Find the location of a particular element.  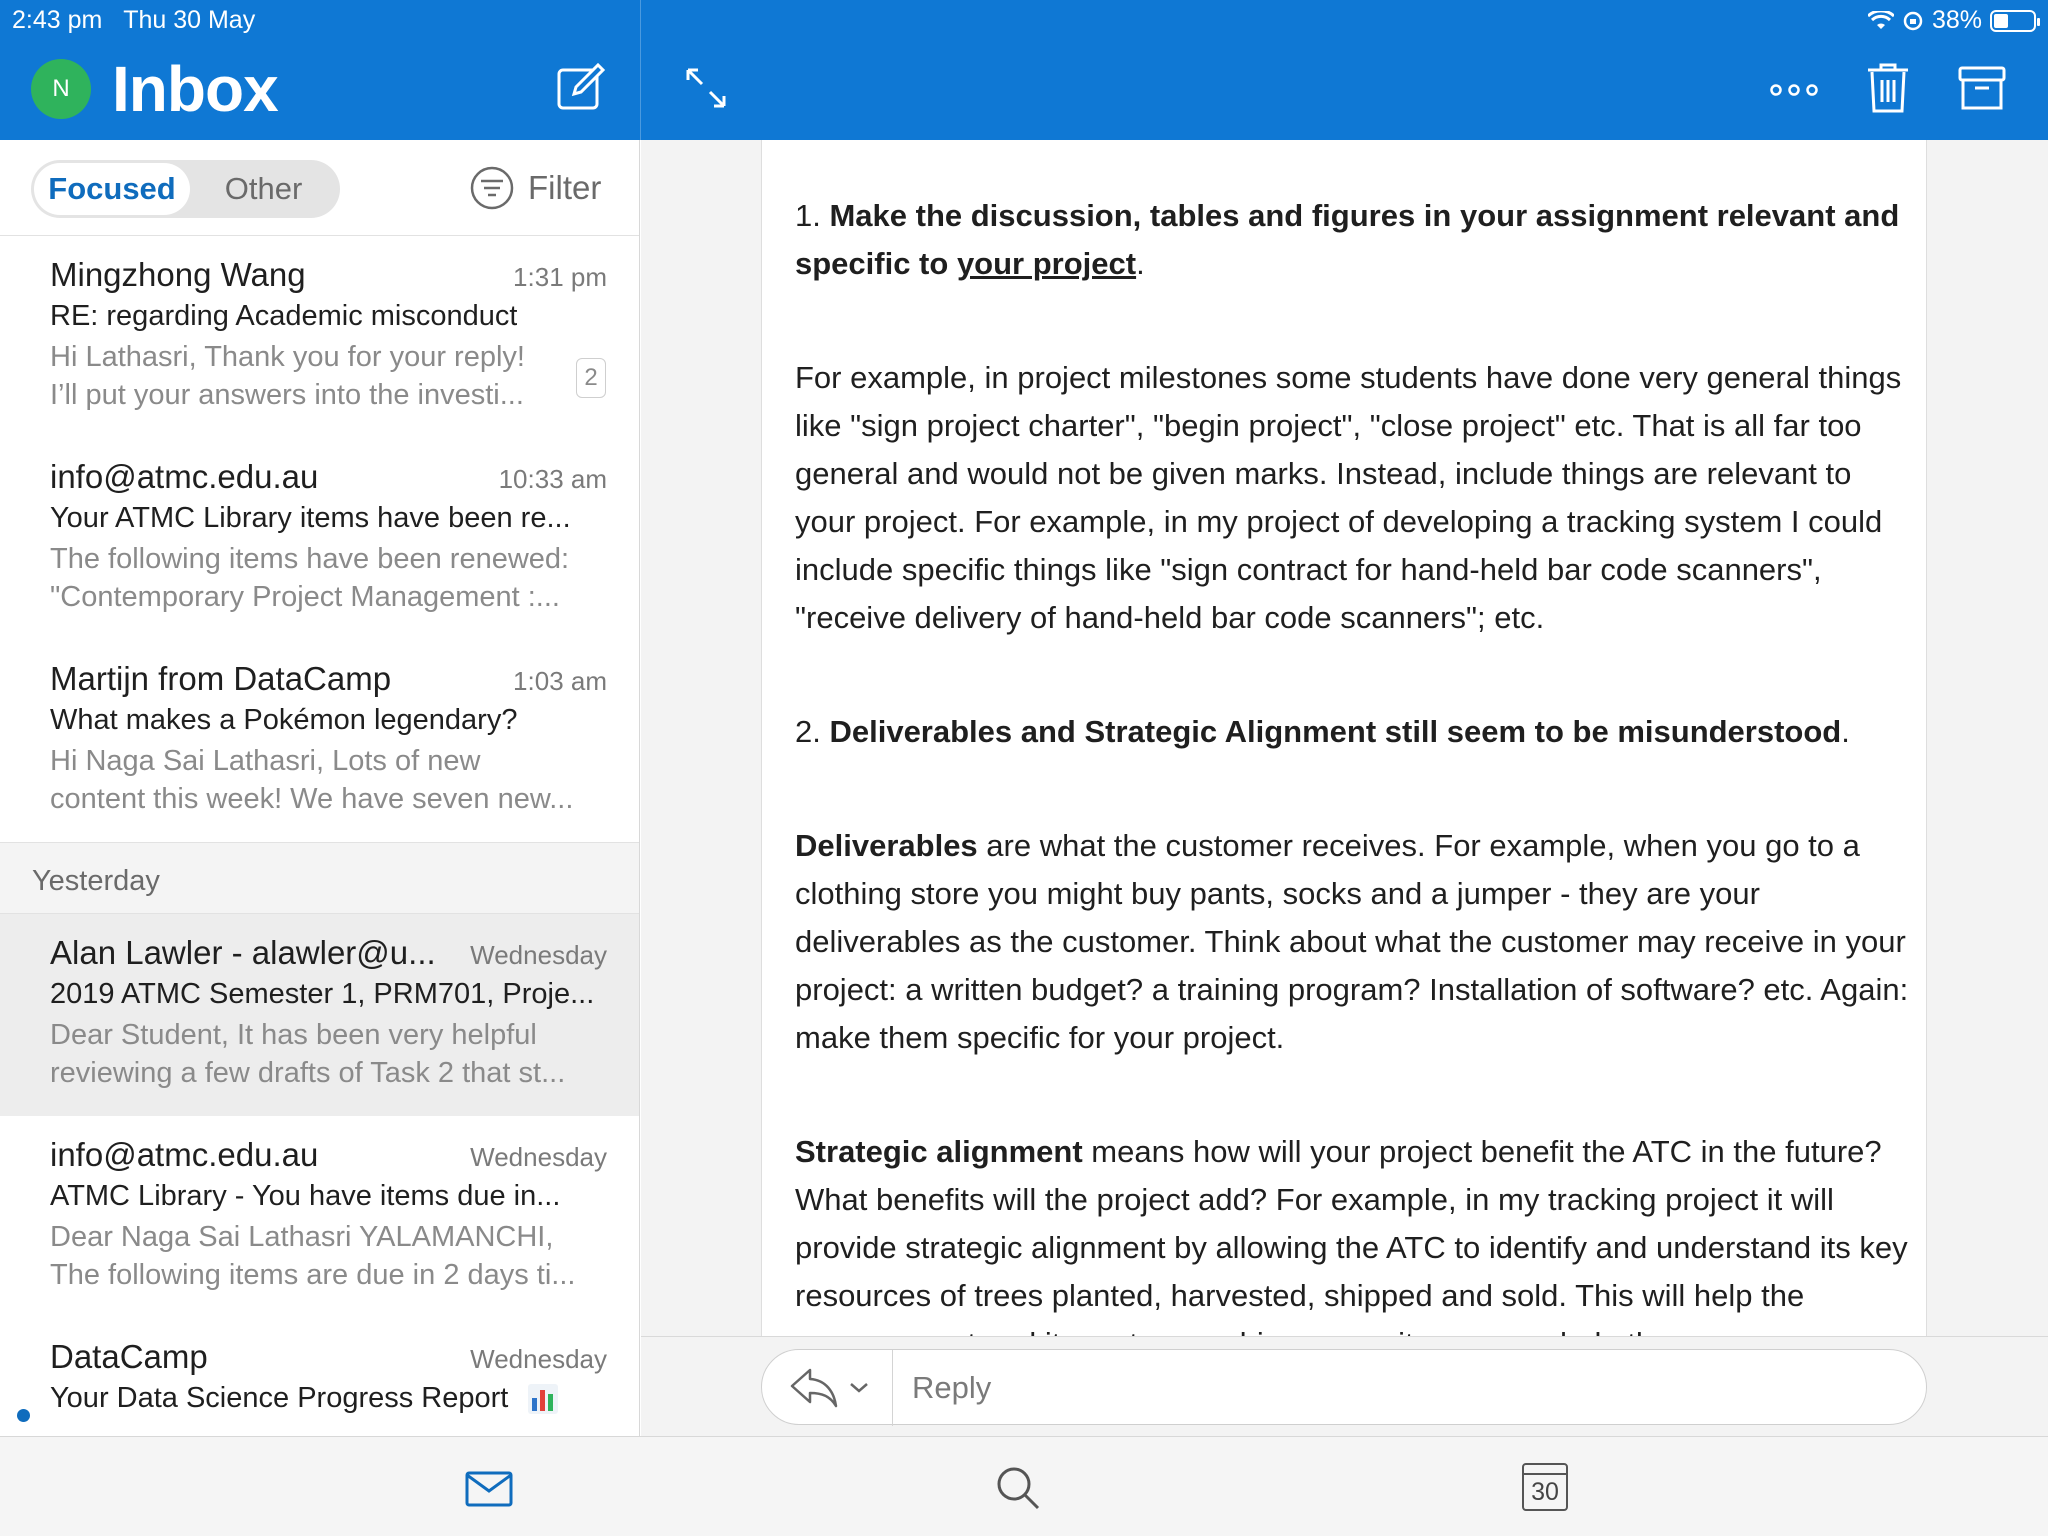

page-title: Inbox is located at coordinates (195, 89).